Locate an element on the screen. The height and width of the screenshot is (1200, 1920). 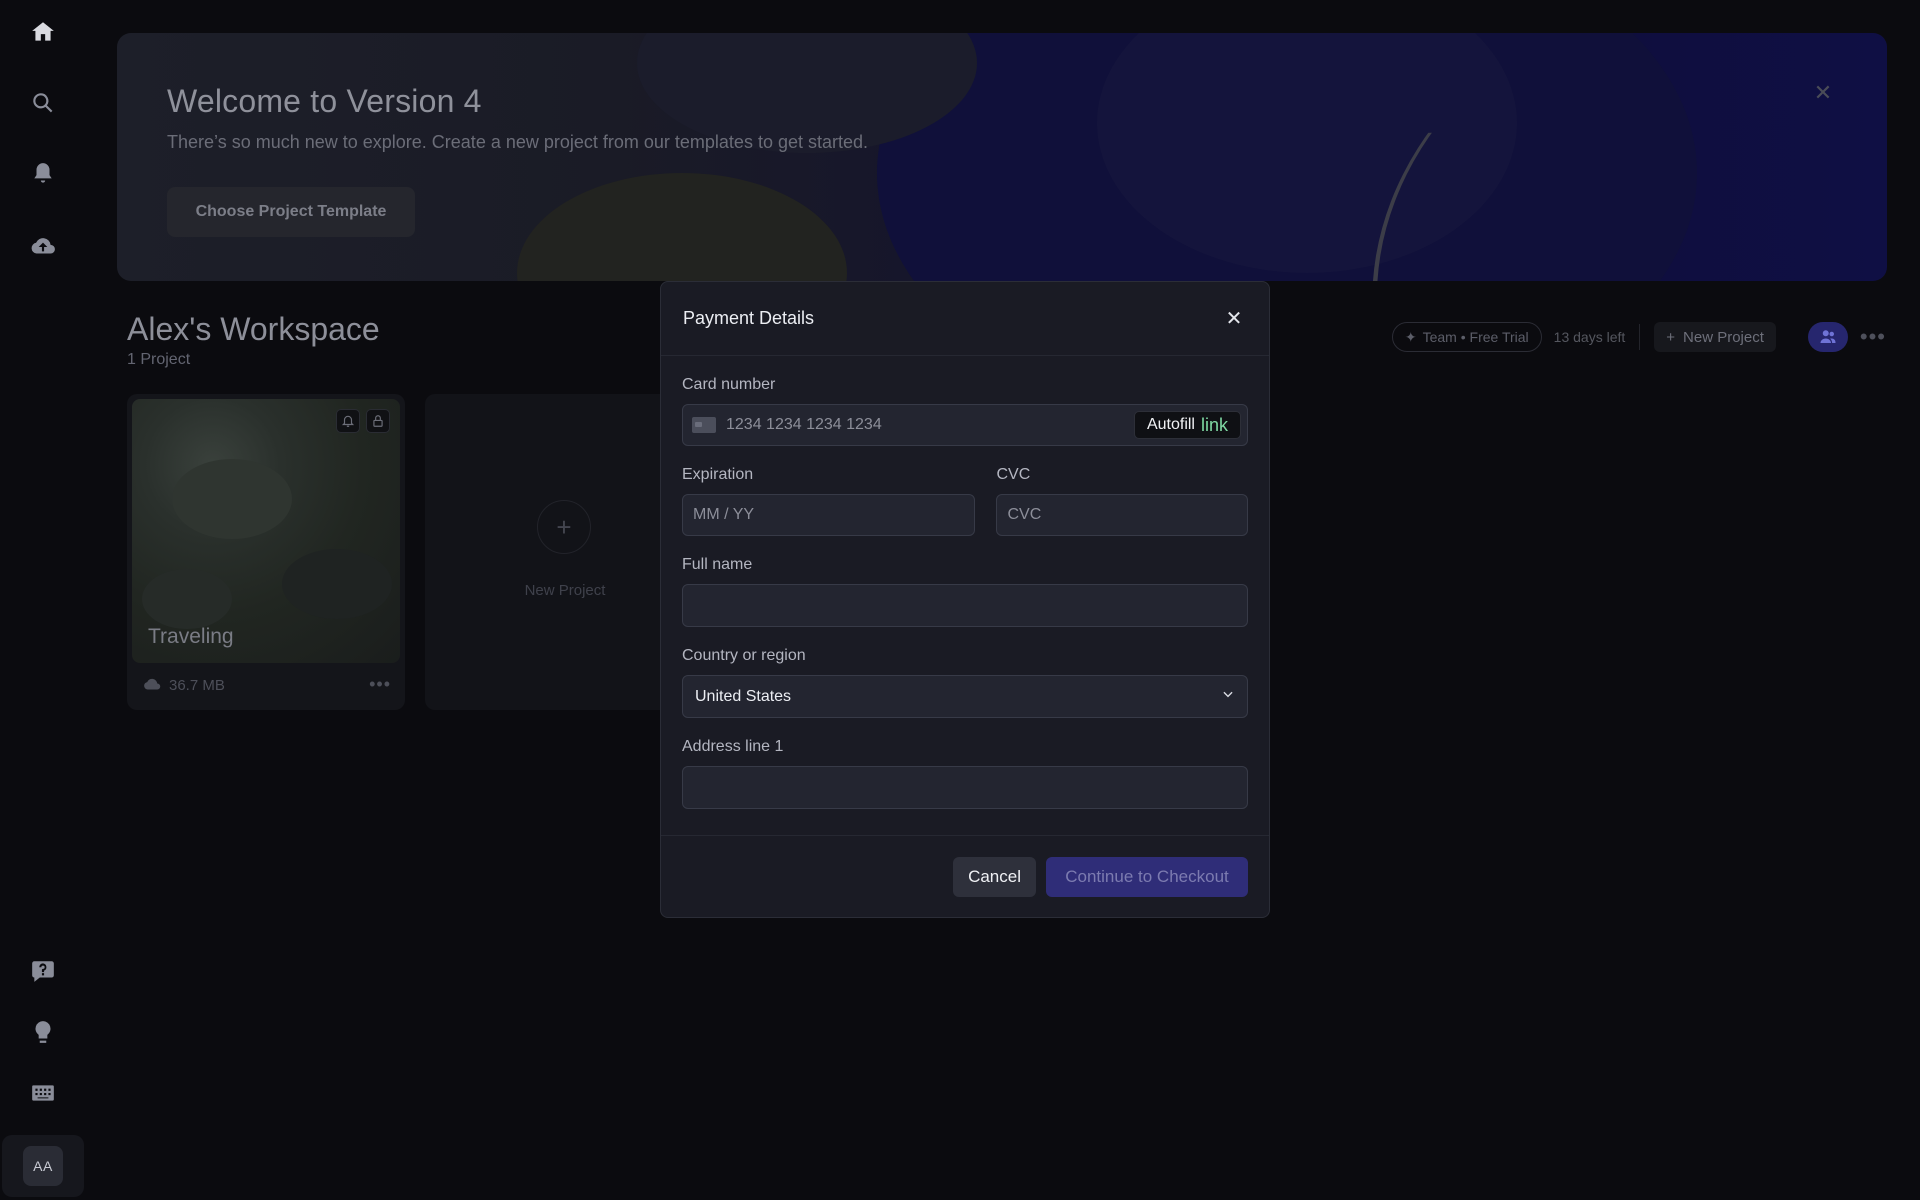
expiration-cvc-row: Expiration CVC is located at coordinates (965, 501).